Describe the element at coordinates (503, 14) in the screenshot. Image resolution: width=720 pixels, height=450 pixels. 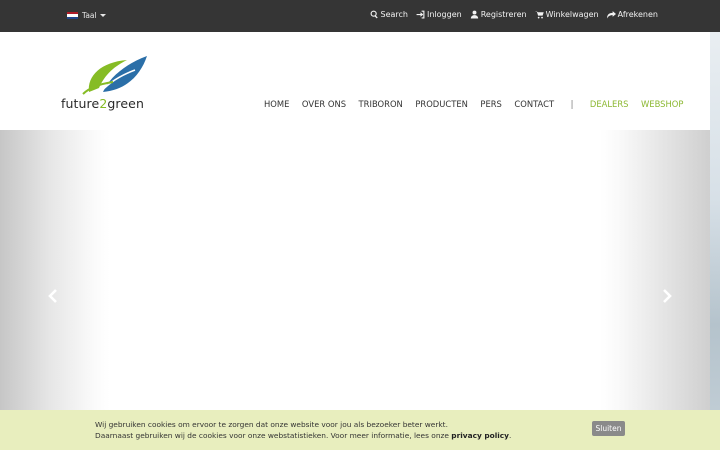
I see `register-link-label: Registreren` at that location.